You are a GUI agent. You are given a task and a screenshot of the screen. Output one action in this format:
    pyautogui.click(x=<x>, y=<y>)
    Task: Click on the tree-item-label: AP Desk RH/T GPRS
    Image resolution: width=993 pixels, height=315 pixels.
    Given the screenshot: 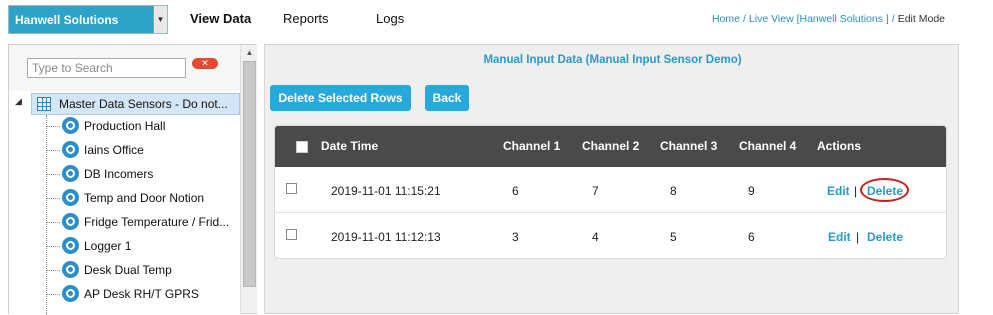 What is the action you would take?
    pyautogui.click(x=141, y=294)
    